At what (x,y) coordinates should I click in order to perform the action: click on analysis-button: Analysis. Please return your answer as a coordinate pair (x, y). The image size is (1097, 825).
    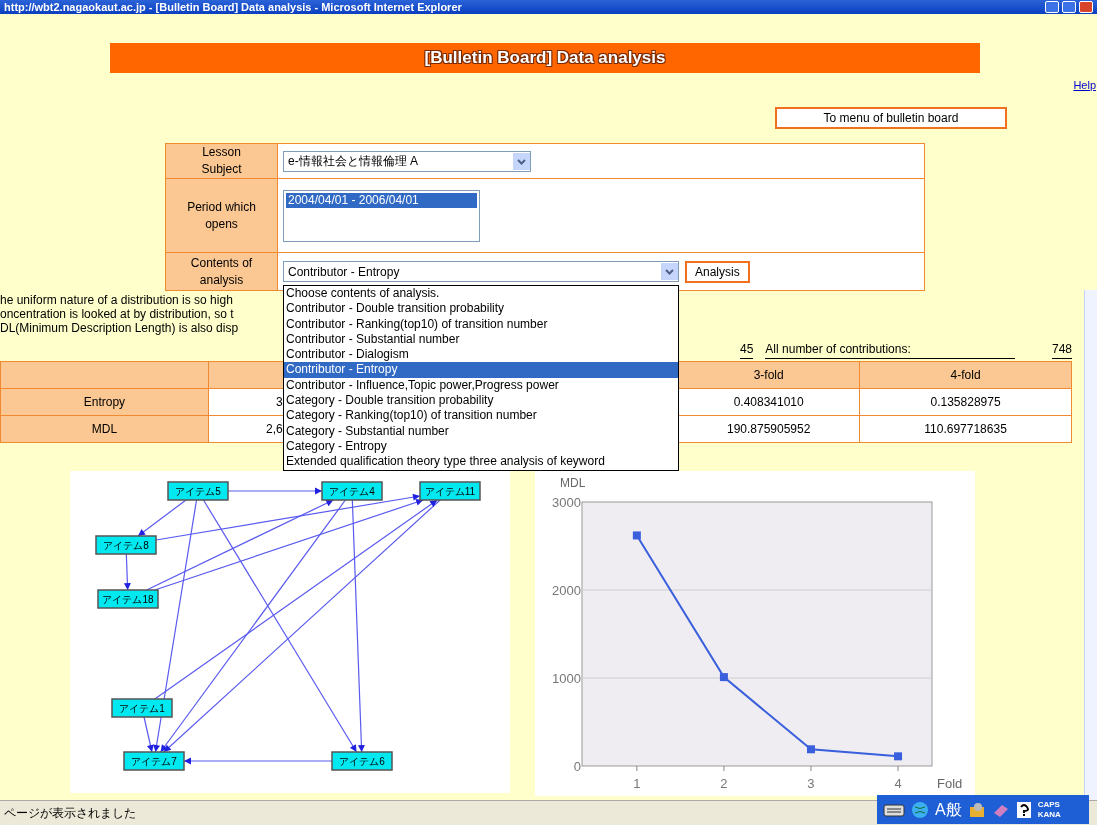
    Looking at the image, I should click on (717, 271).